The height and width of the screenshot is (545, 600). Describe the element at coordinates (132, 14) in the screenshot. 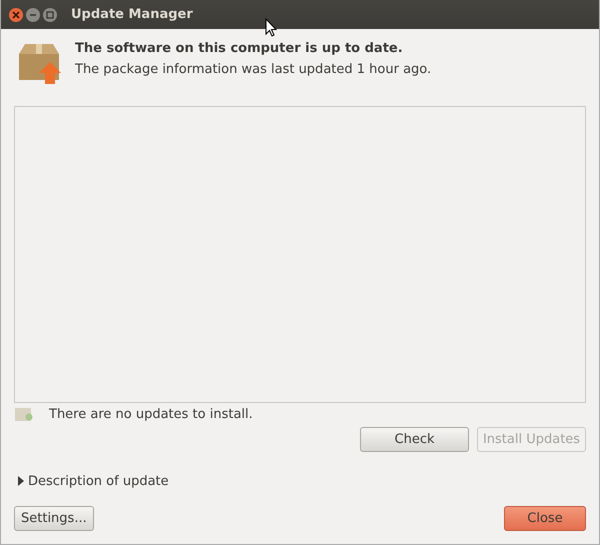

I see `window-title: Update Manager` at that location.